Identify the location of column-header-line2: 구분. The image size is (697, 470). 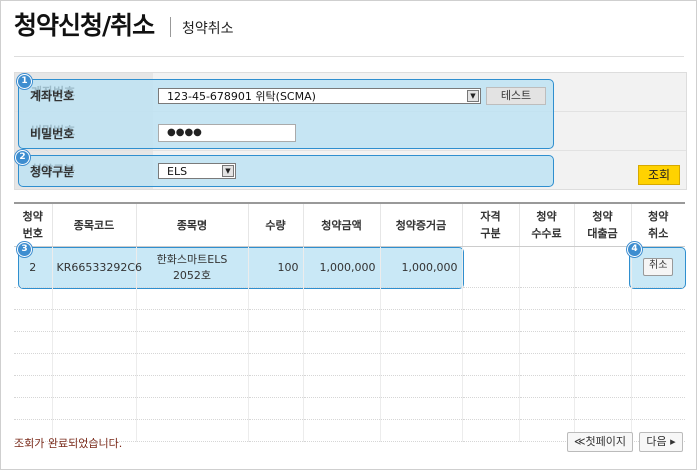
(490, 233).